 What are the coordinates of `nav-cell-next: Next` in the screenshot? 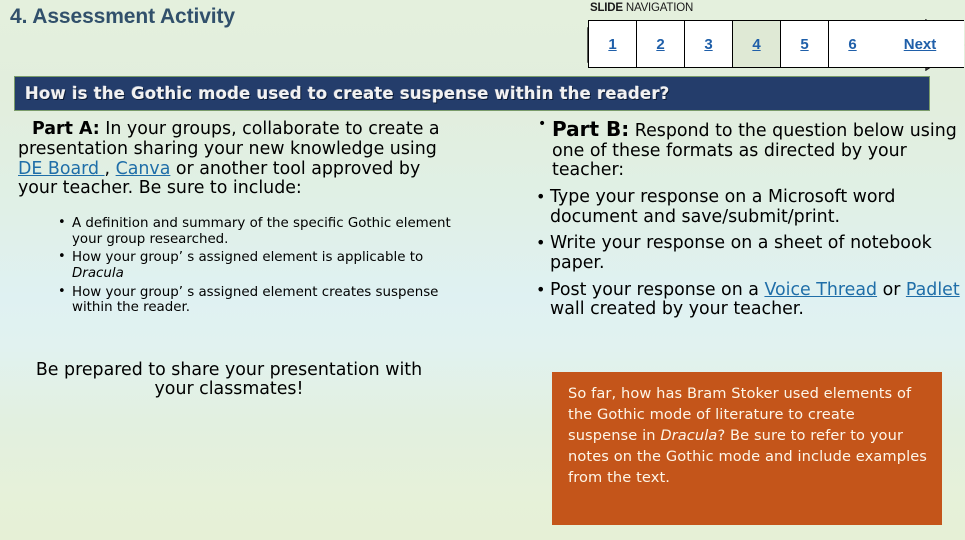 It's located at (920, 44).